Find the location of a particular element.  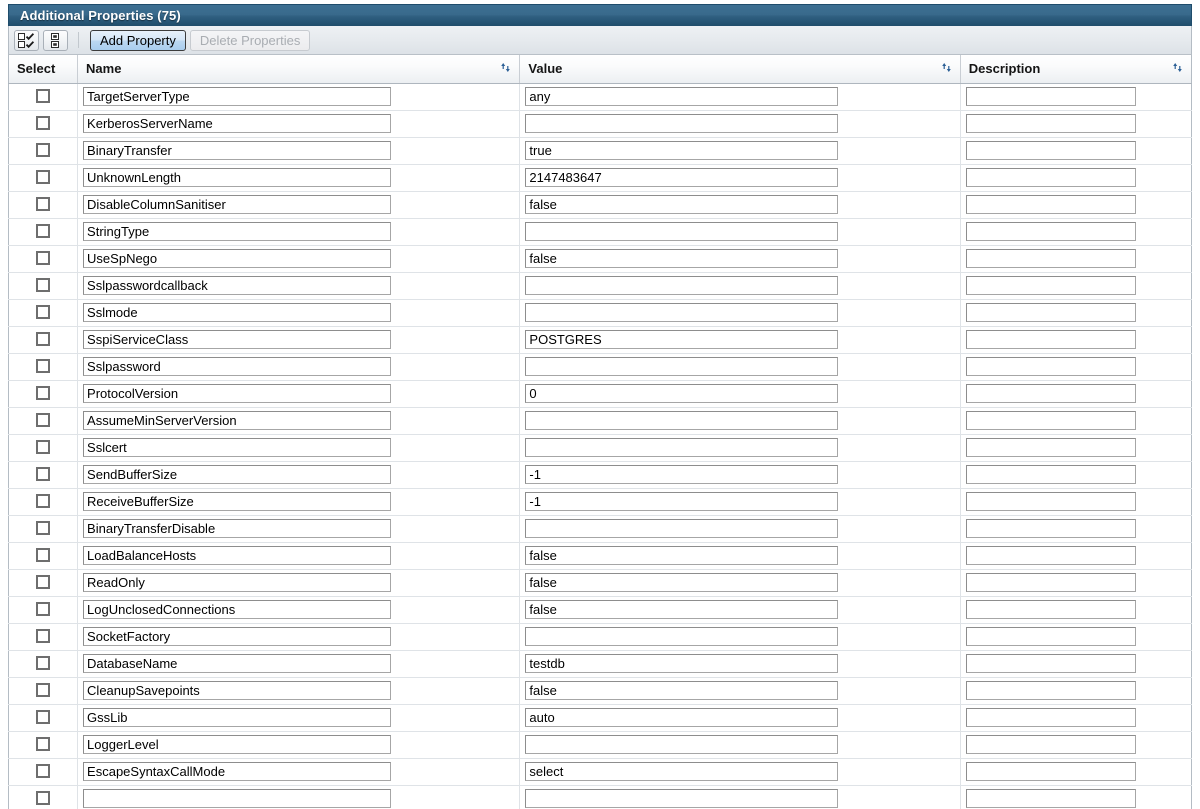

property-name-input: SocketFactory is located at coordinates (237, 636).